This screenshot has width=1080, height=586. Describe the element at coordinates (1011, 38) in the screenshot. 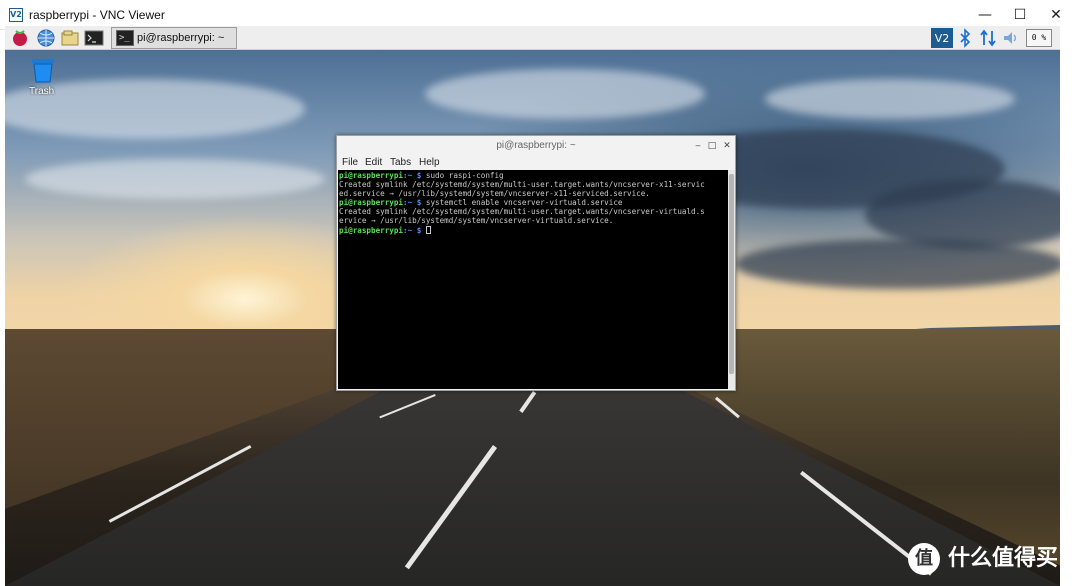

I see `volume-icon` at that location.